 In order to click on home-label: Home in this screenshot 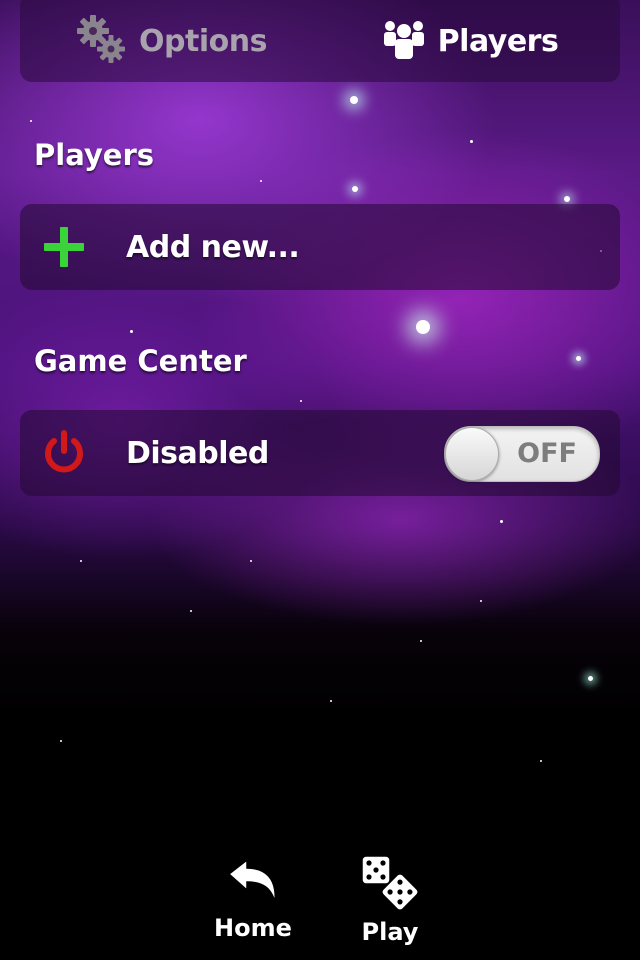, I will do `click(253, 928)`.